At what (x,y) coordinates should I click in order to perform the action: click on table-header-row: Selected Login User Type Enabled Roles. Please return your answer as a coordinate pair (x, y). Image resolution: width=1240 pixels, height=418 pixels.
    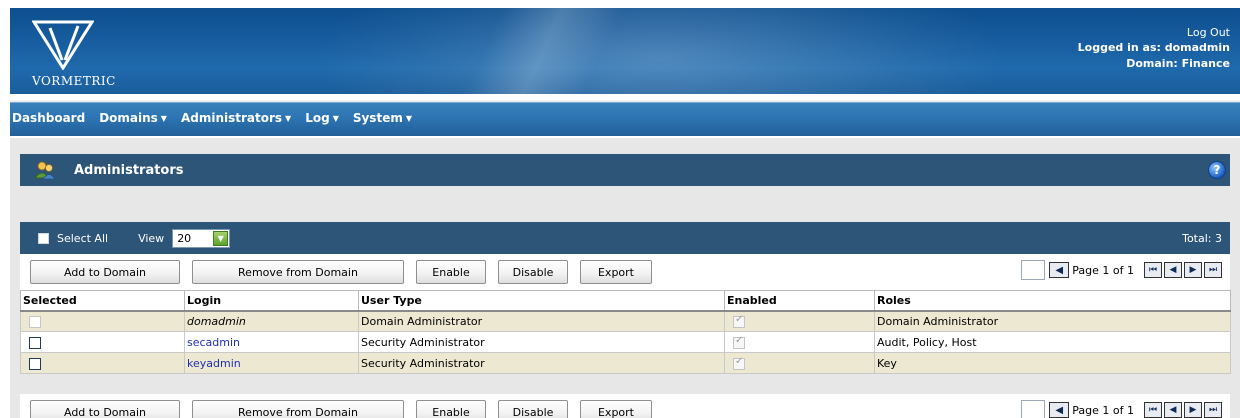
    Looking at the image, I should click on (625, 301).